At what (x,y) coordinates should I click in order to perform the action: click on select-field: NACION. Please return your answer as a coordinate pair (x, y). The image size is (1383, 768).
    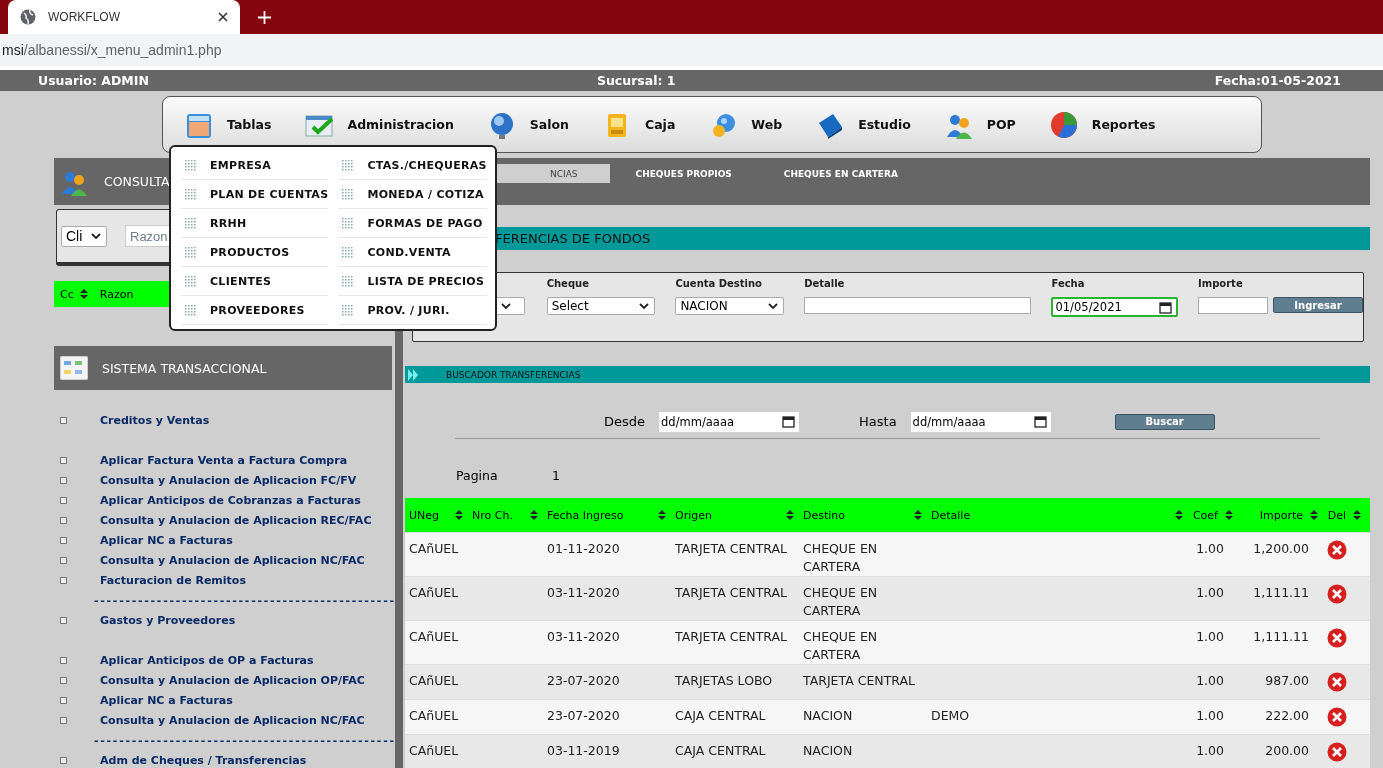
    Looking at the image, I should click on (730, 306).